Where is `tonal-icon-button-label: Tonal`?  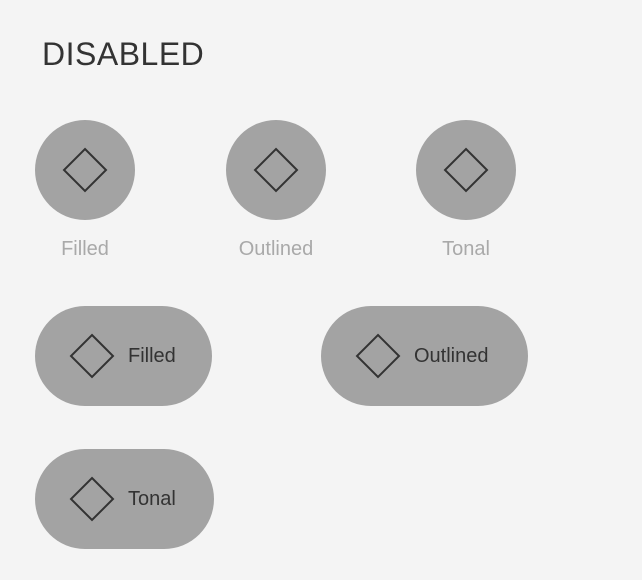
tonal-icon-button-label: Tonal is located at coordinates (466, 249).